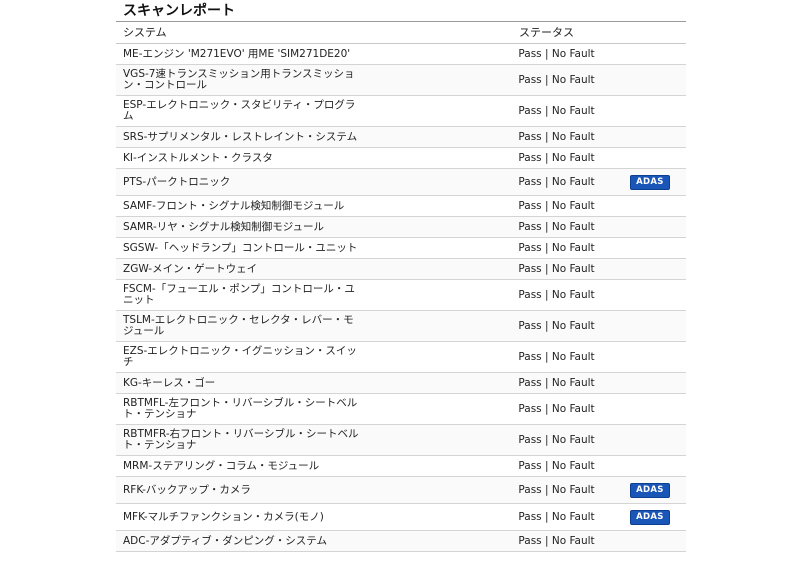 Image resolution: width=800 pixels, height=566 pixels. Describe the element at coordinates (177, 181) in the screenshot. I see `system-name: PTS-パークトロニック` at that location.